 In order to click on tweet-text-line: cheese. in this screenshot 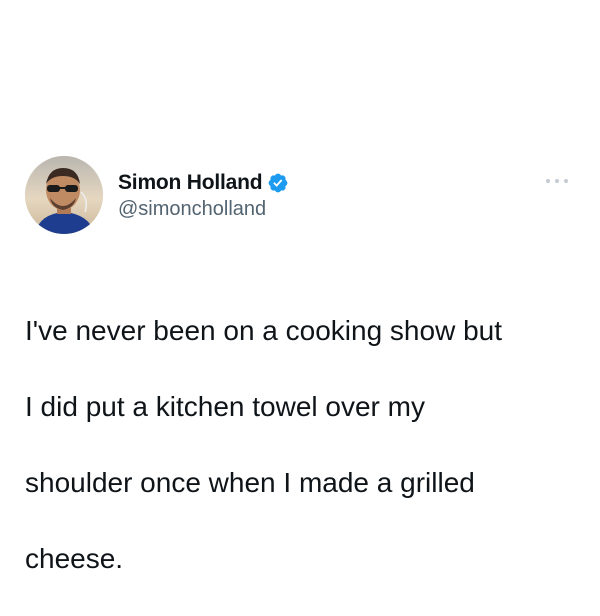, I will do `click(74, 558)`.